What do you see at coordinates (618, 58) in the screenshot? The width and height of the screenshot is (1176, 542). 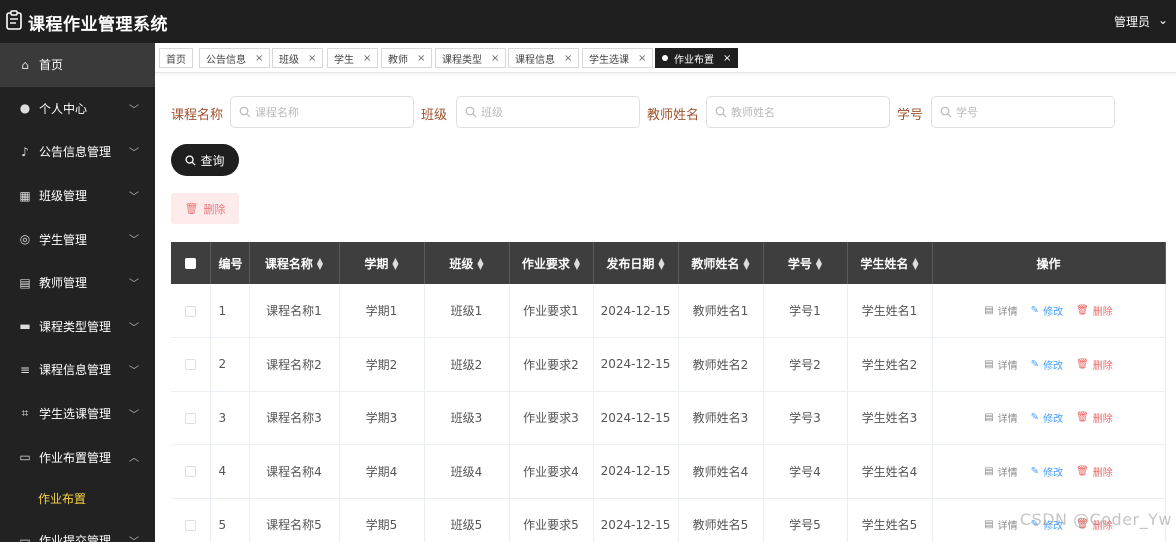 I see `tab-7: 学生选课 ×` at bounding box center [618, 58].